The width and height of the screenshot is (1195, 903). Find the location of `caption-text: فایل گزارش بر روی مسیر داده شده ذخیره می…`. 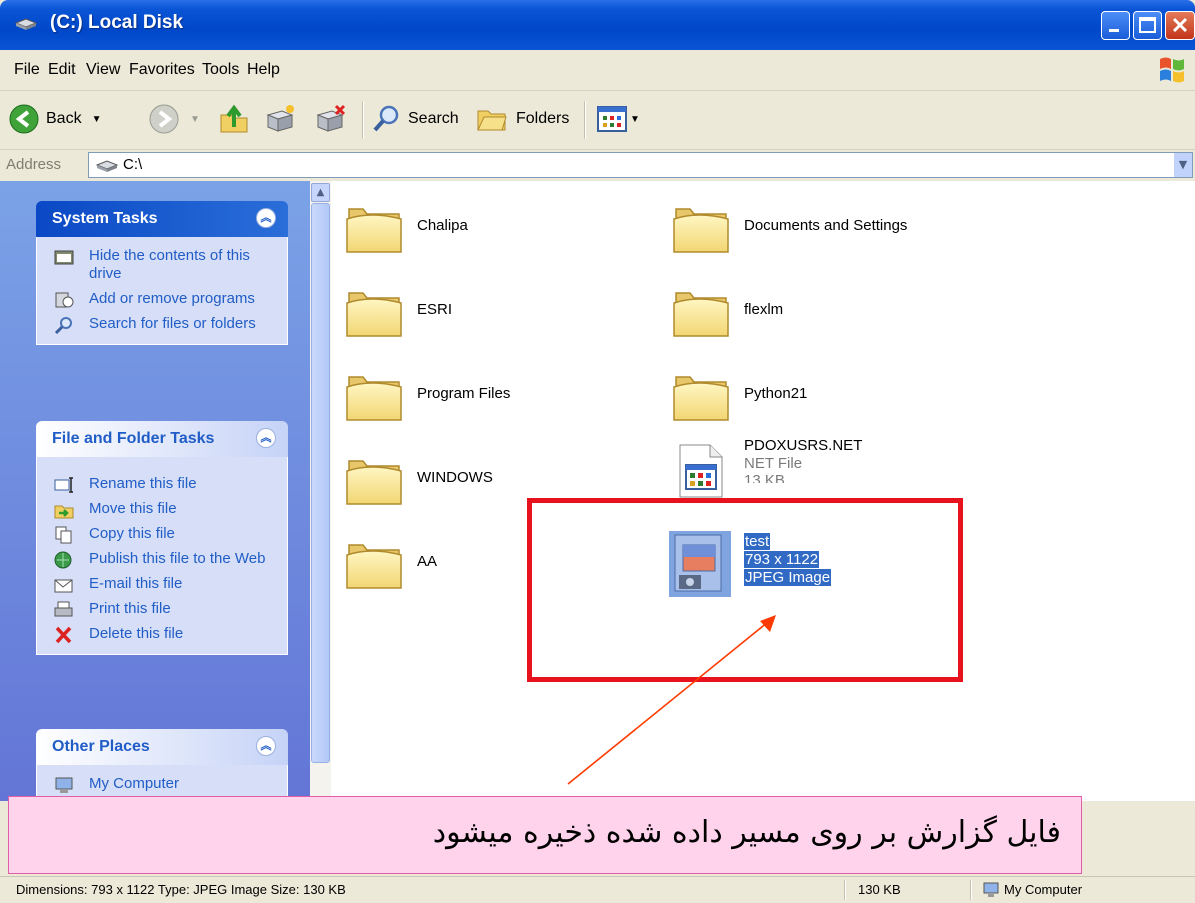

caption-text: فایل گزارش بر روی مسیر داده شده ذخیره می… is located at coordinates (746, 832).